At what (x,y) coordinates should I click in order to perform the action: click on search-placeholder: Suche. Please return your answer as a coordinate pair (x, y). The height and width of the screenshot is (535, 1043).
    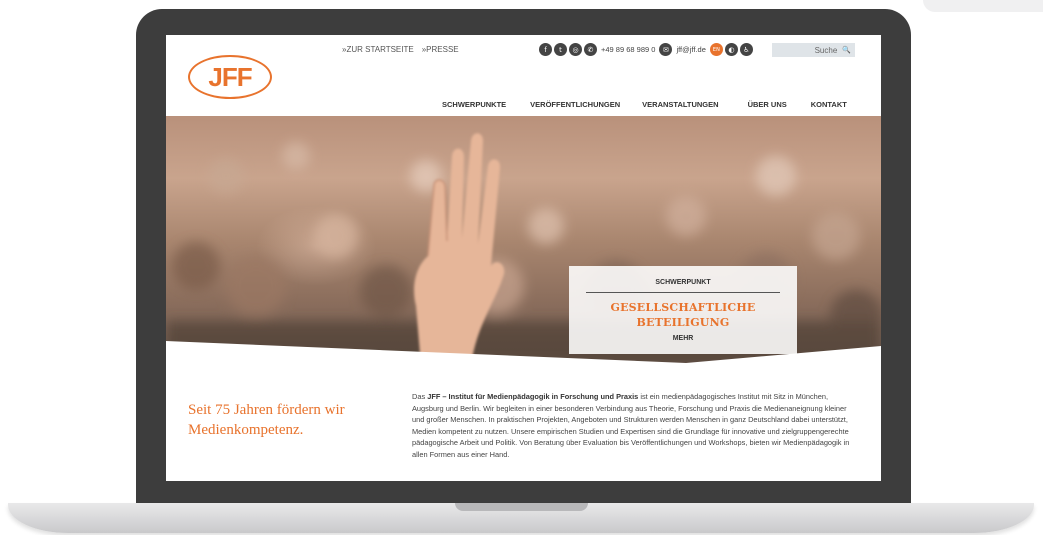
    Looking at the image, I should click on (826, 50).